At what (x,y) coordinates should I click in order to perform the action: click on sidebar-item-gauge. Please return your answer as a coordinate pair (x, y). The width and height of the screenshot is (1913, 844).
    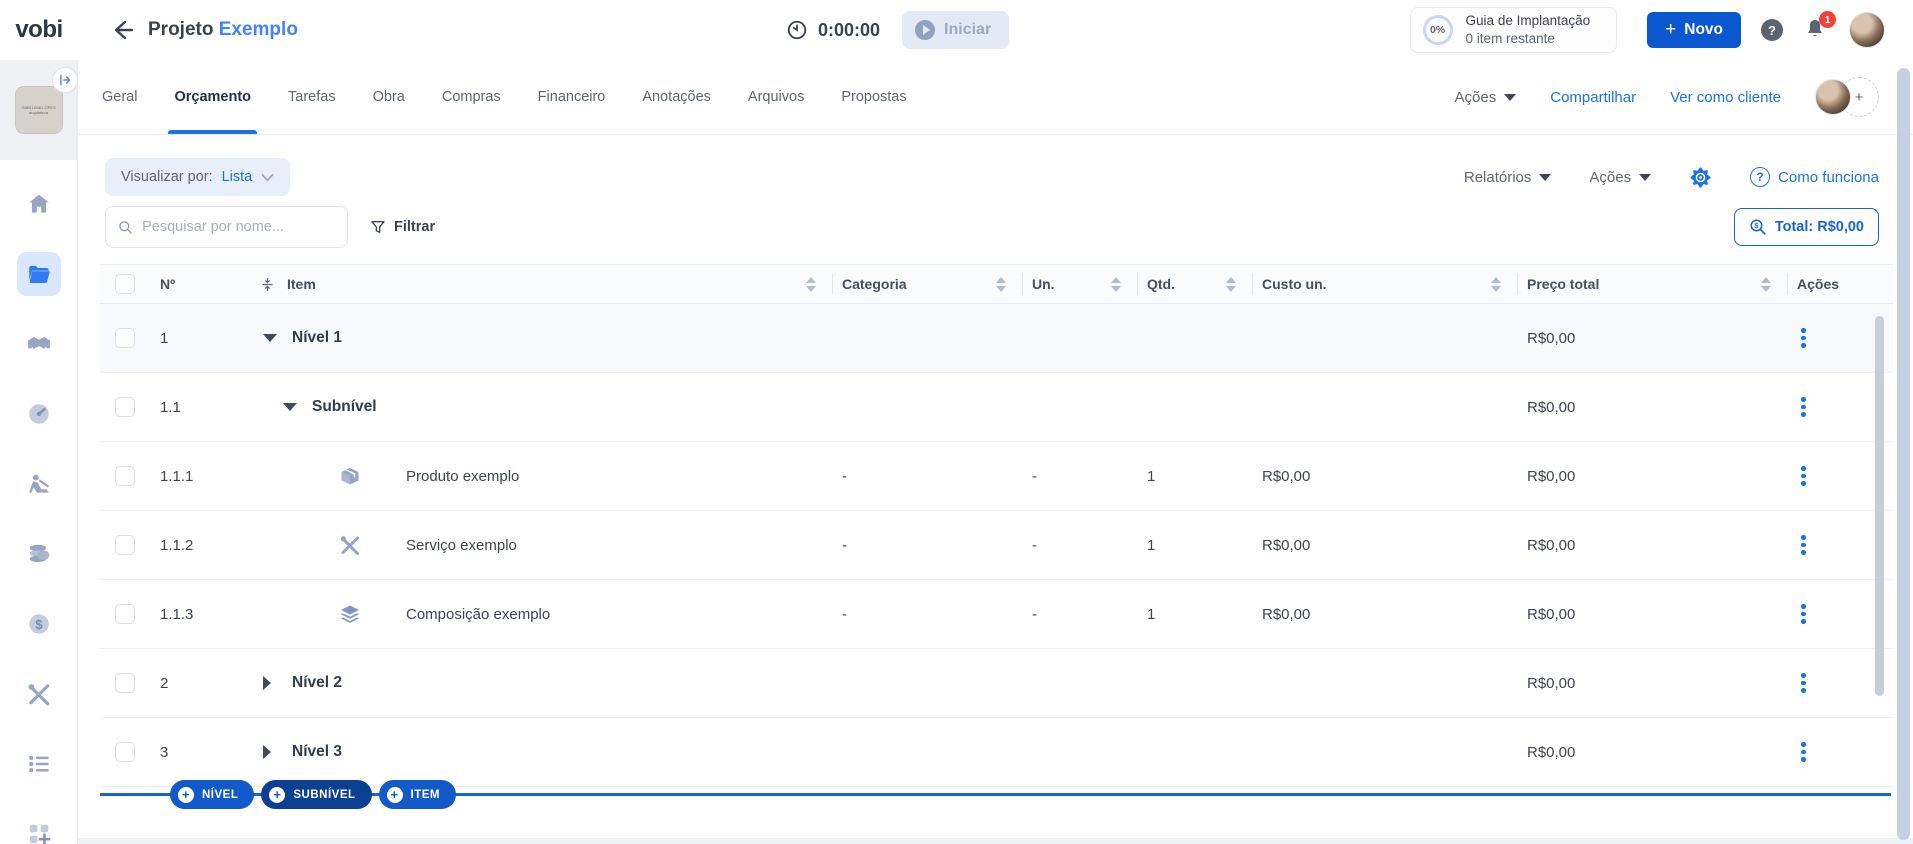
    Looking at the image, I should click on (39, 414).